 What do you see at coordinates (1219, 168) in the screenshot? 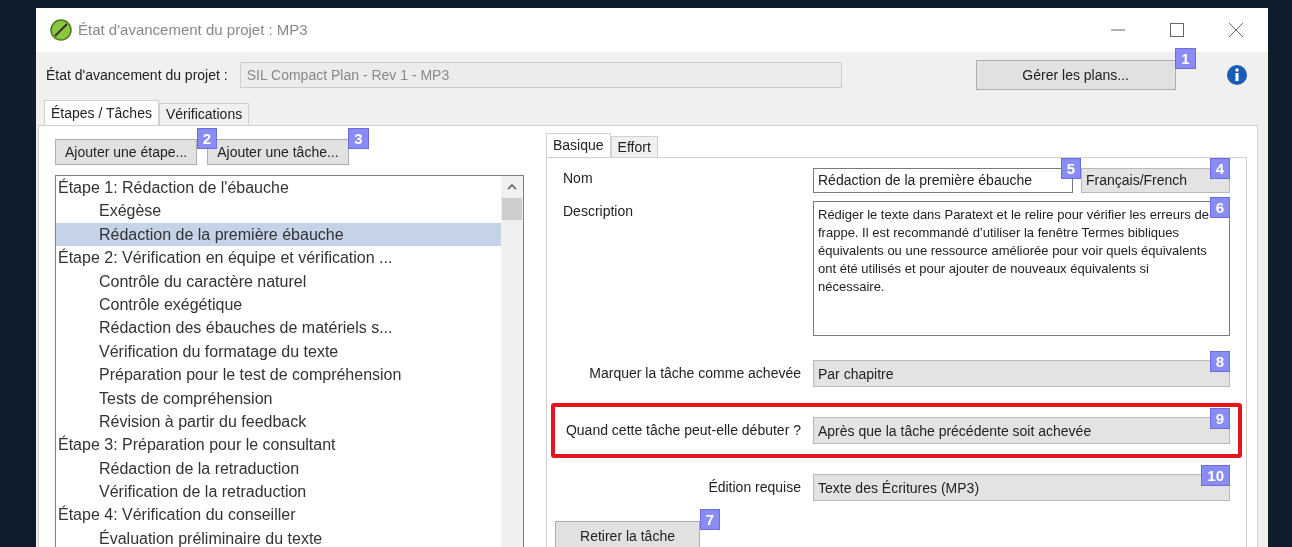
I see `number-badge: 4` at bounding box center [1219, 168].